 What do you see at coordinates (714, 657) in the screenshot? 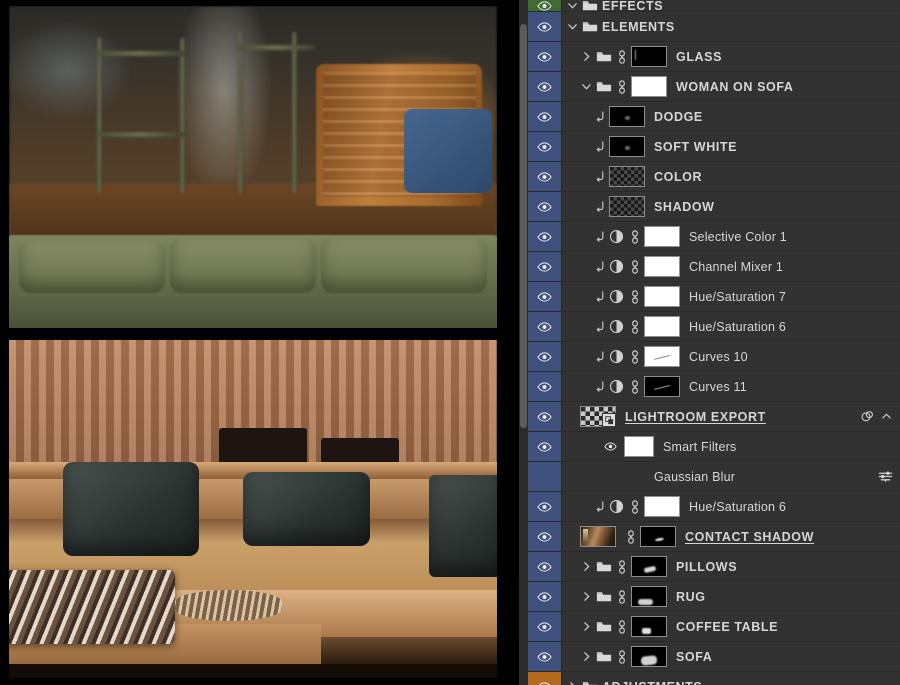
I see `layer-row-sofa: SOFA` at bounding box center [714, 657].